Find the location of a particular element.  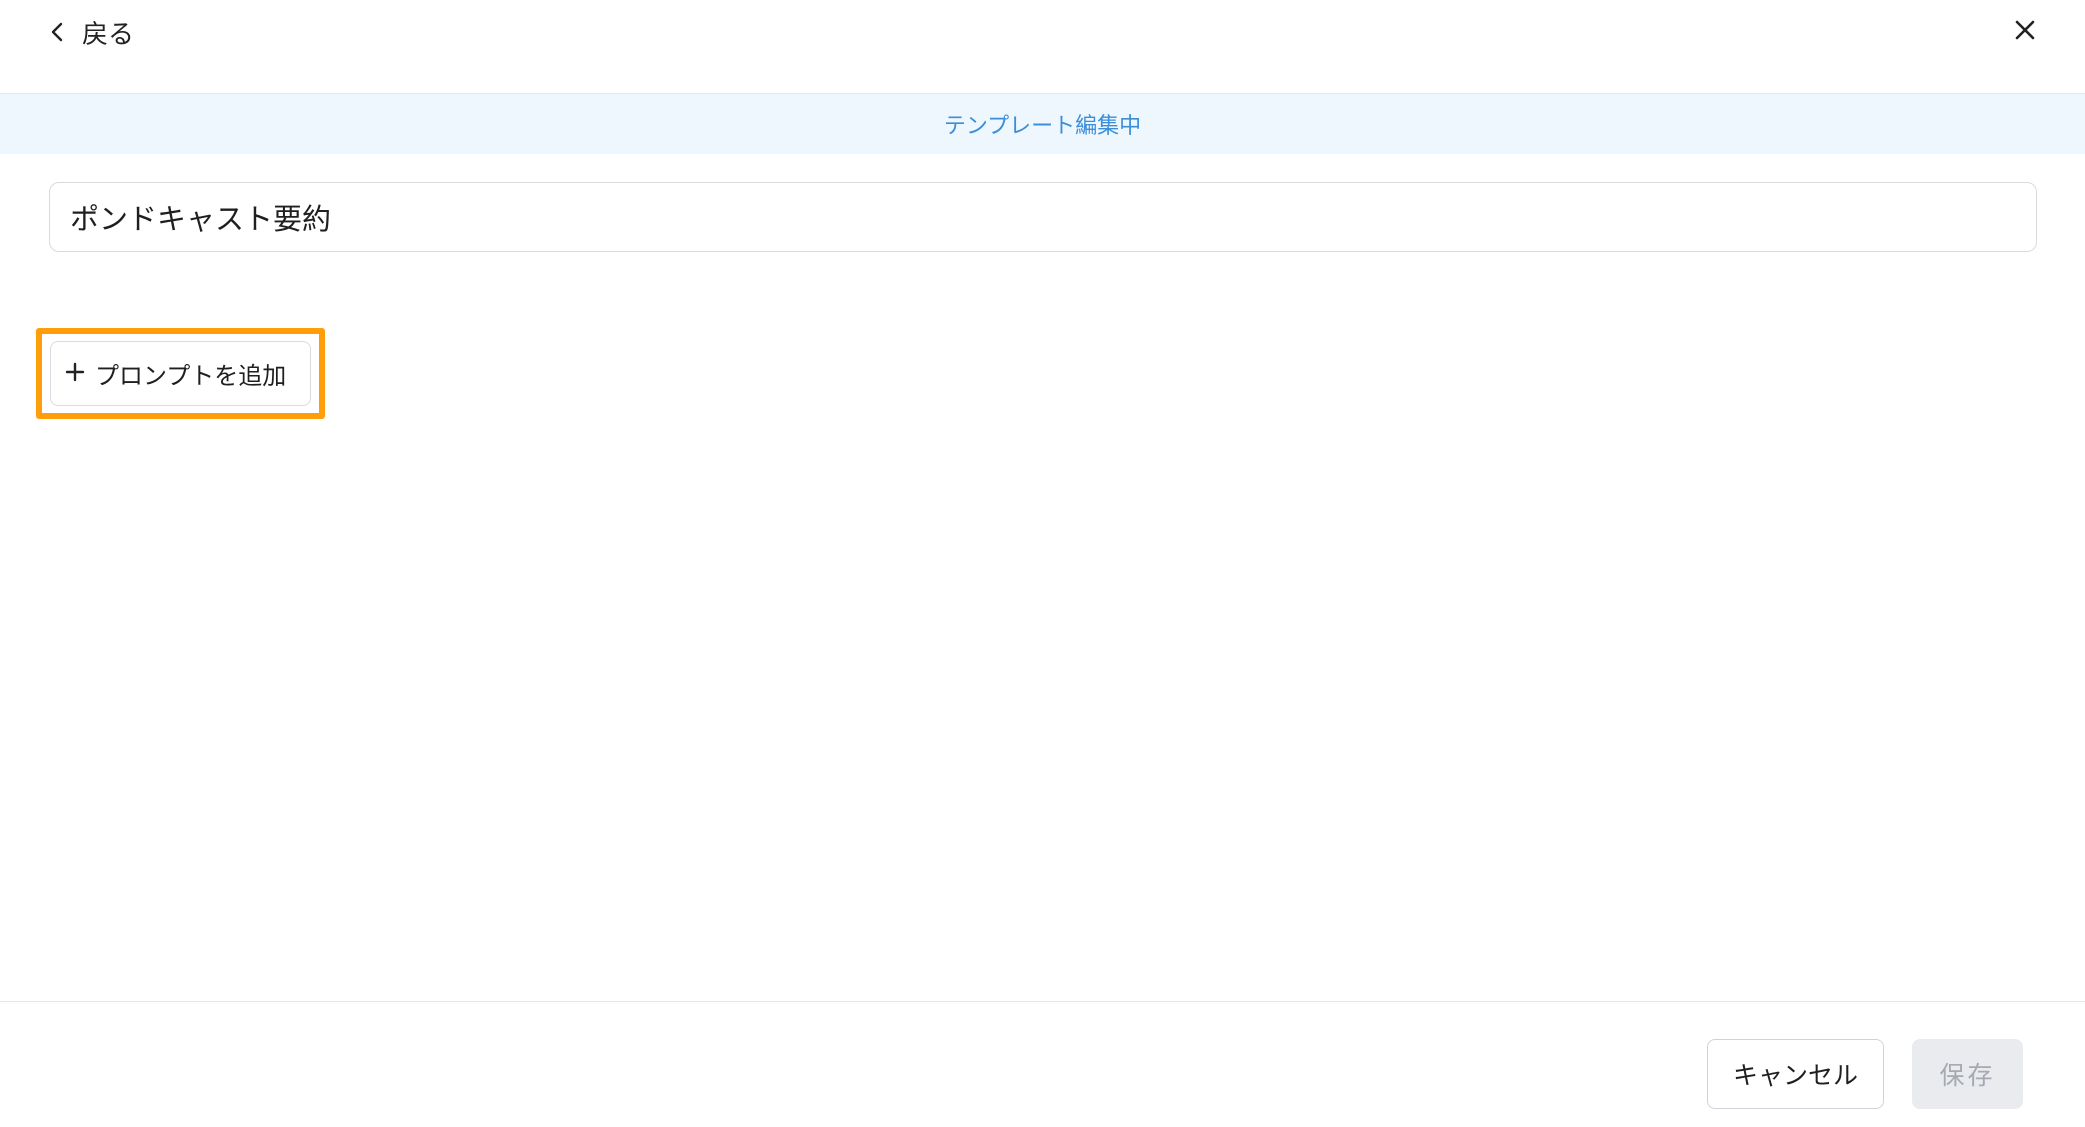

close-button is located at coordinates (2025, 32).